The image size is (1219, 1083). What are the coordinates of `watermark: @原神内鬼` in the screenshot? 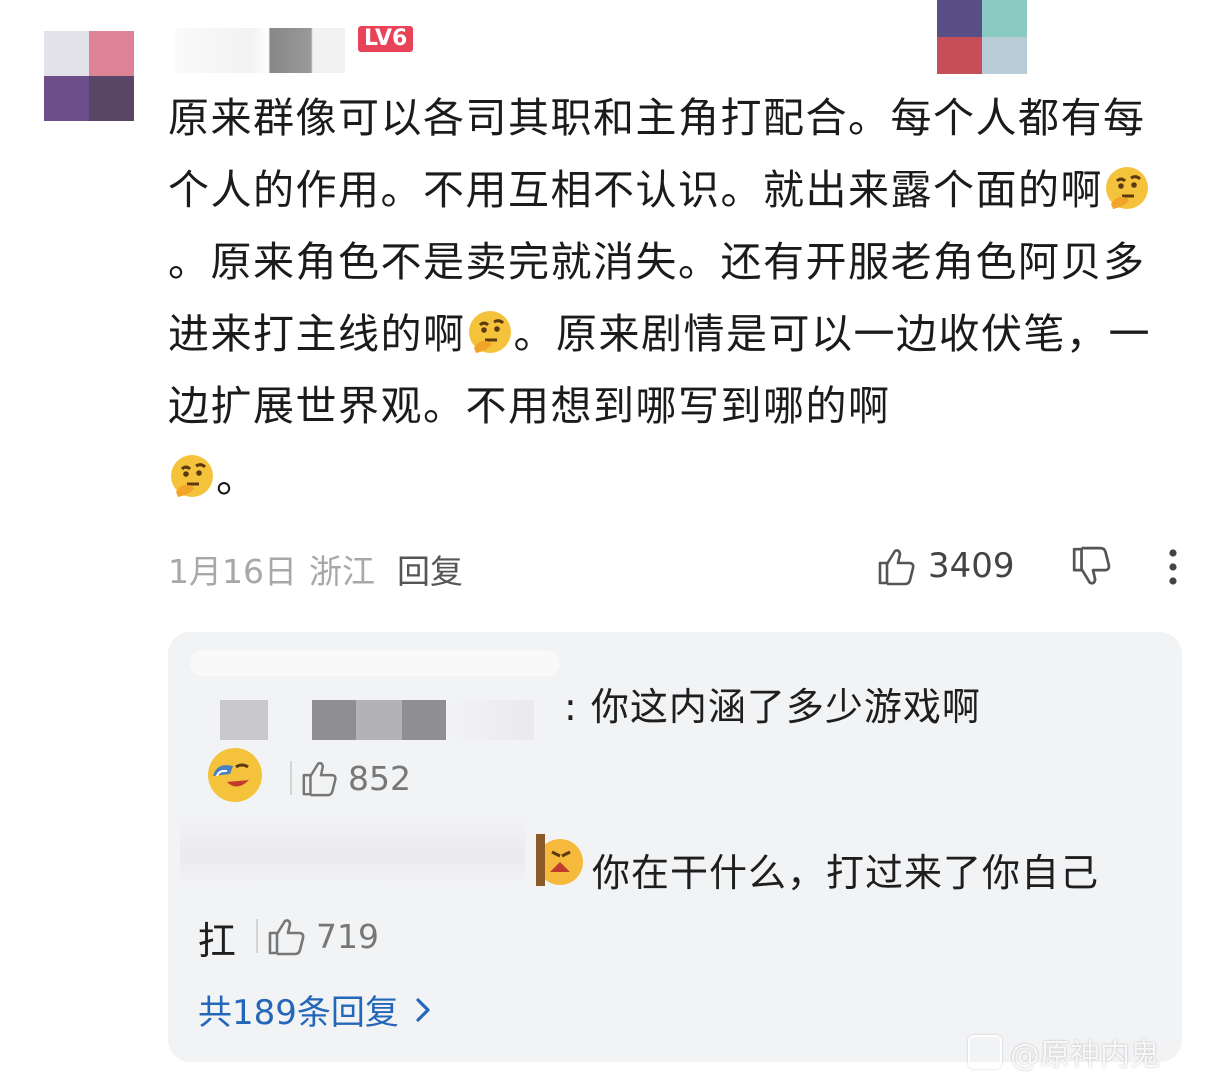 It's located at (1064, 1052).